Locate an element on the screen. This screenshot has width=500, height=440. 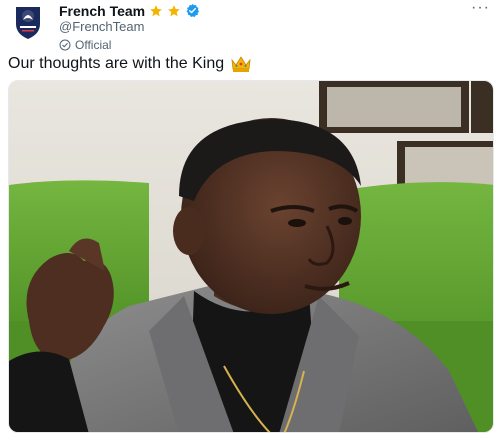
handle: @FrenchTeam is located at coordinates (129, 27).